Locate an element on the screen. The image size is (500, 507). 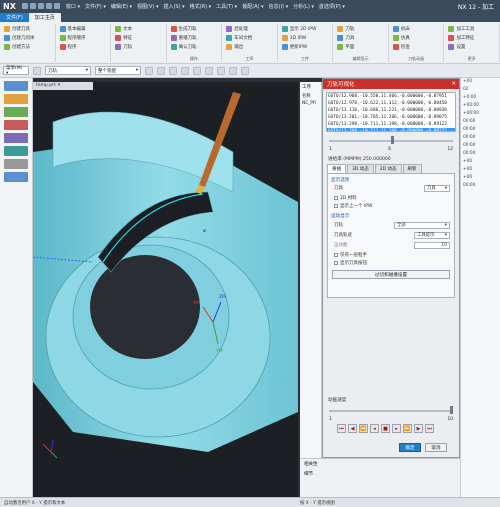
ribbon-command: 程序顺序 is located at coordinates (72, 38).